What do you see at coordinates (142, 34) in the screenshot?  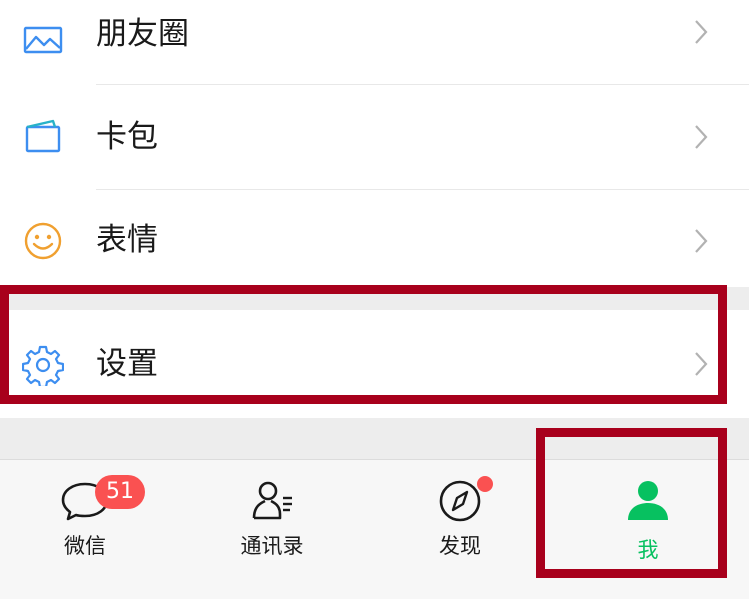 I see `menu-item-label: 朋友圈` at bounding box center [142, 34].